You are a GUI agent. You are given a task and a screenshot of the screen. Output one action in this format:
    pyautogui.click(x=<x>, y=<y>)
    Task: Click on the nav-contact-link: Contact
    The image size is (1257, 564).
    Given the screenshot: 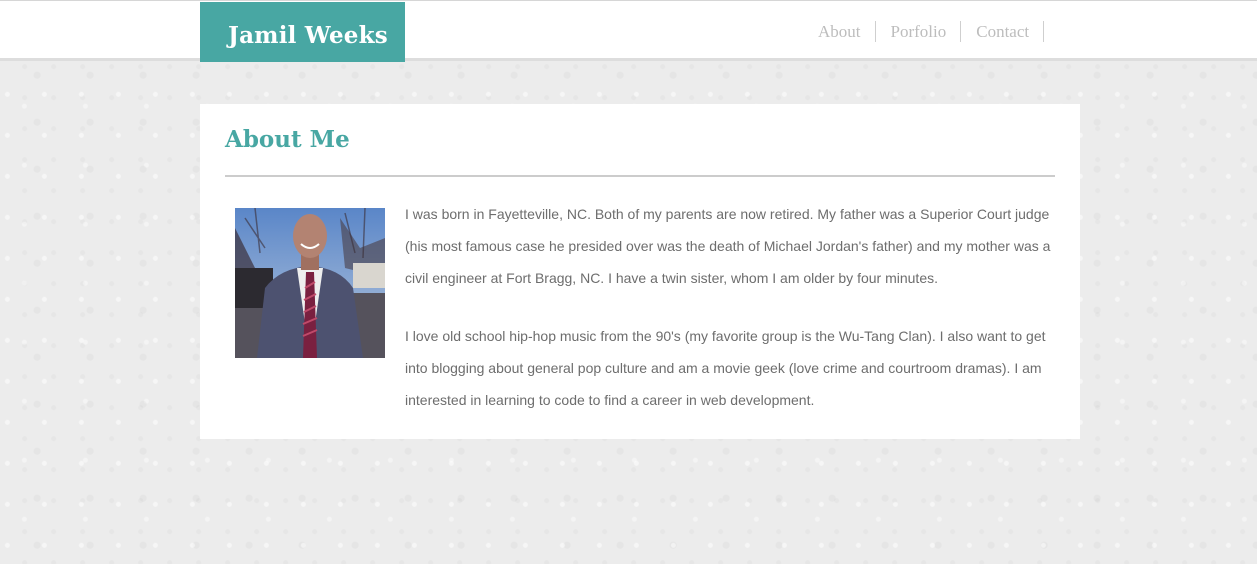 What is the action you would take?
    pyautogui.click(x=1003, y=31)
    